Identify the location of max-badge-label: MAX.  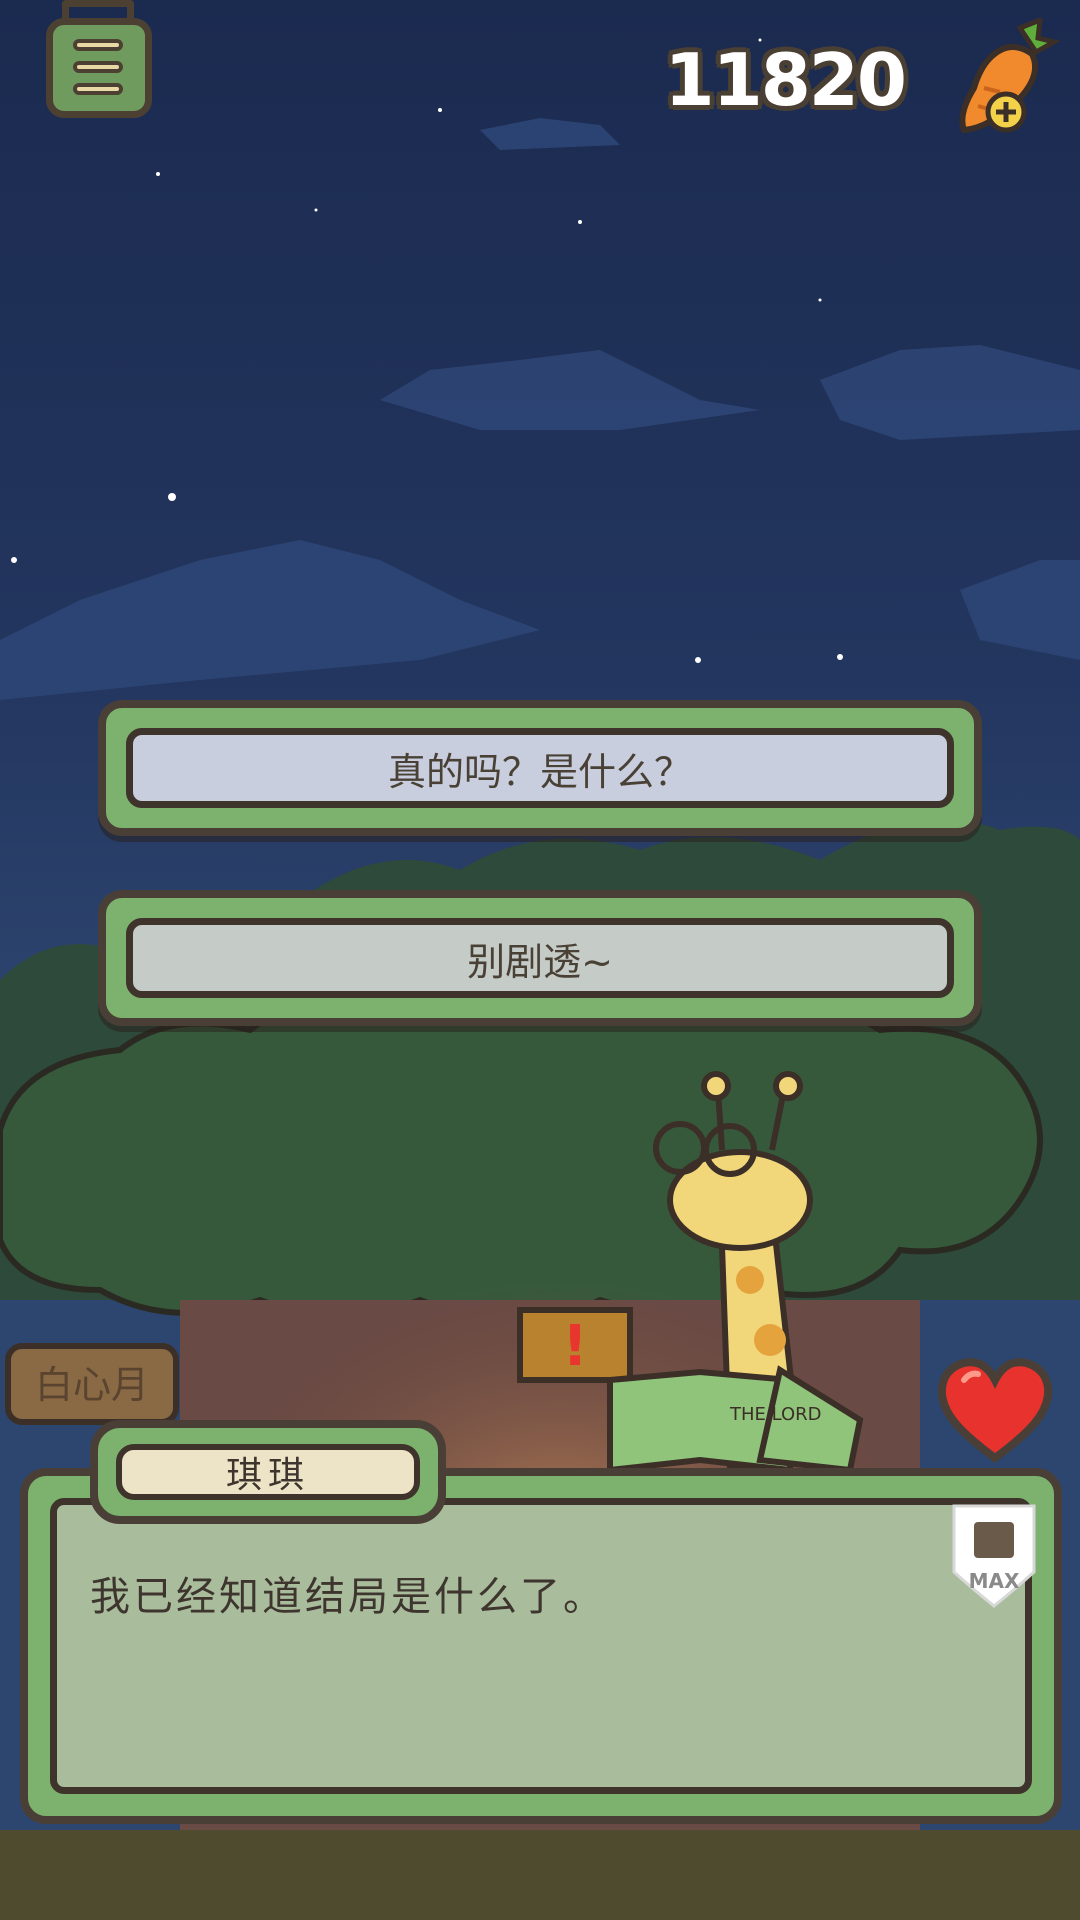
(994, 1581).